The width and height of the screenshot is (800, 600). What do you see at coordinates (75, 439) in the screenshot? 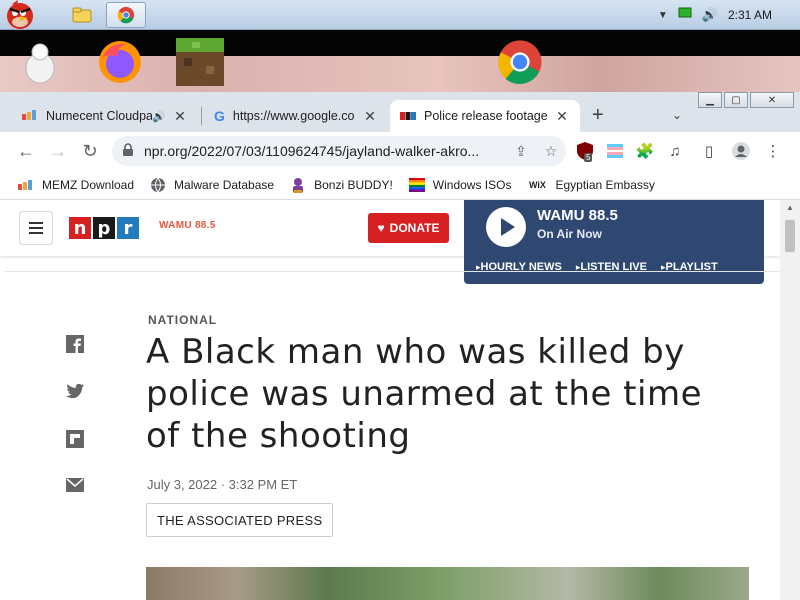
I see `flipboard-share-icon` at bounding box center [75, 439].